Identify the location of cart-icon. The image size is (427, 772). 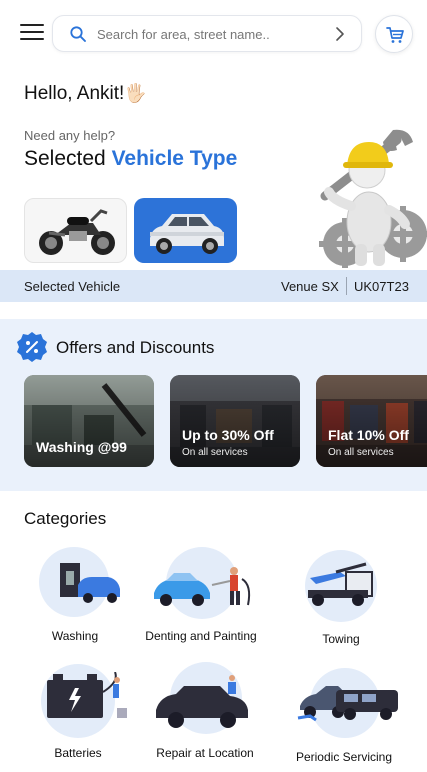
(395, 35).